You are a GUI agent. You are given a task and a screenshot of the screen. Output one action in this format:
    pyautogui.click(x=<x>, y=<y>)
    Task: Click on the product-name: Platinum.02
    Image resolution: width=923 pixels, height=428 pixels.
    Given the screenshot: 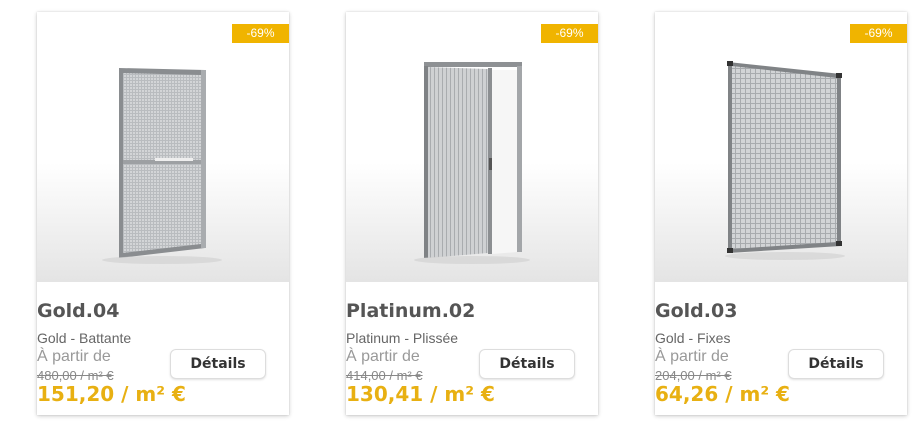 What is the action you would take?
    pyautogui.click(x=411, y=311)
    